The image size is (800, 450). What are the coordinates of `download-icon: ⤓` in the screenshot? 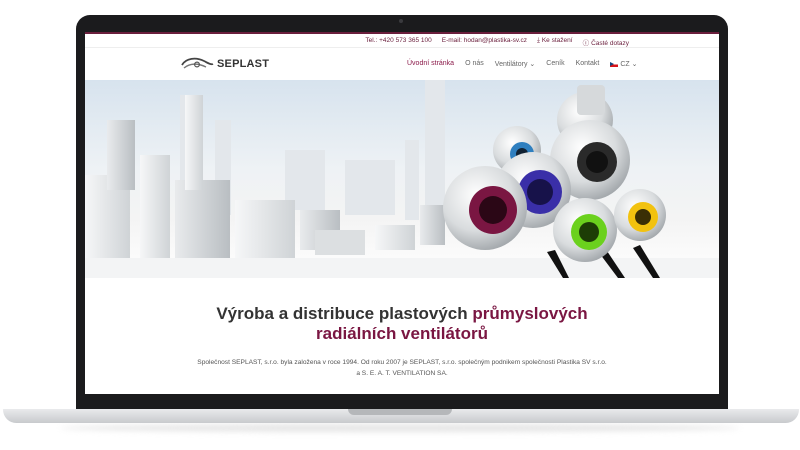 It's located at (538, 40).